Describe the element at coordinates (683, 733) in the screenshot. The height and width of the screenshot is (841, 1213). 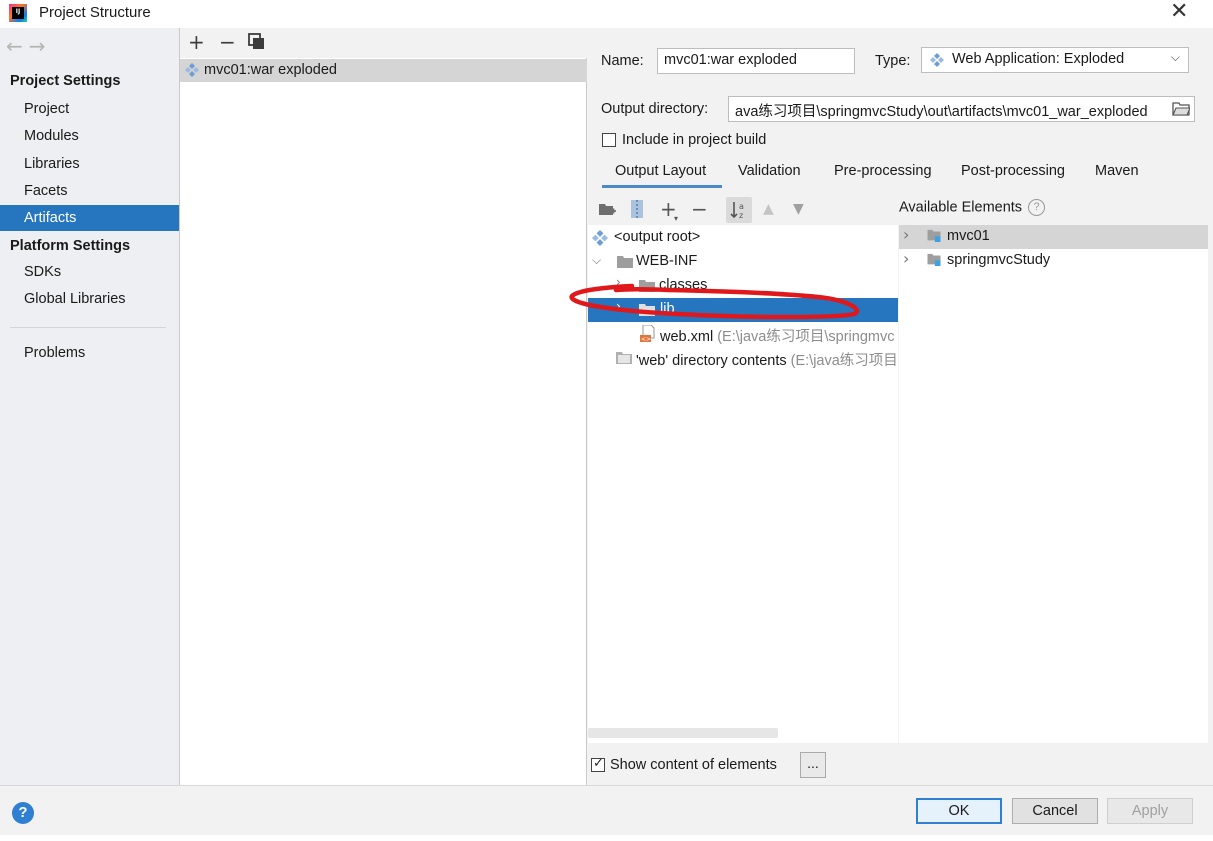
I see `horizontal-scrollbar` at that location.